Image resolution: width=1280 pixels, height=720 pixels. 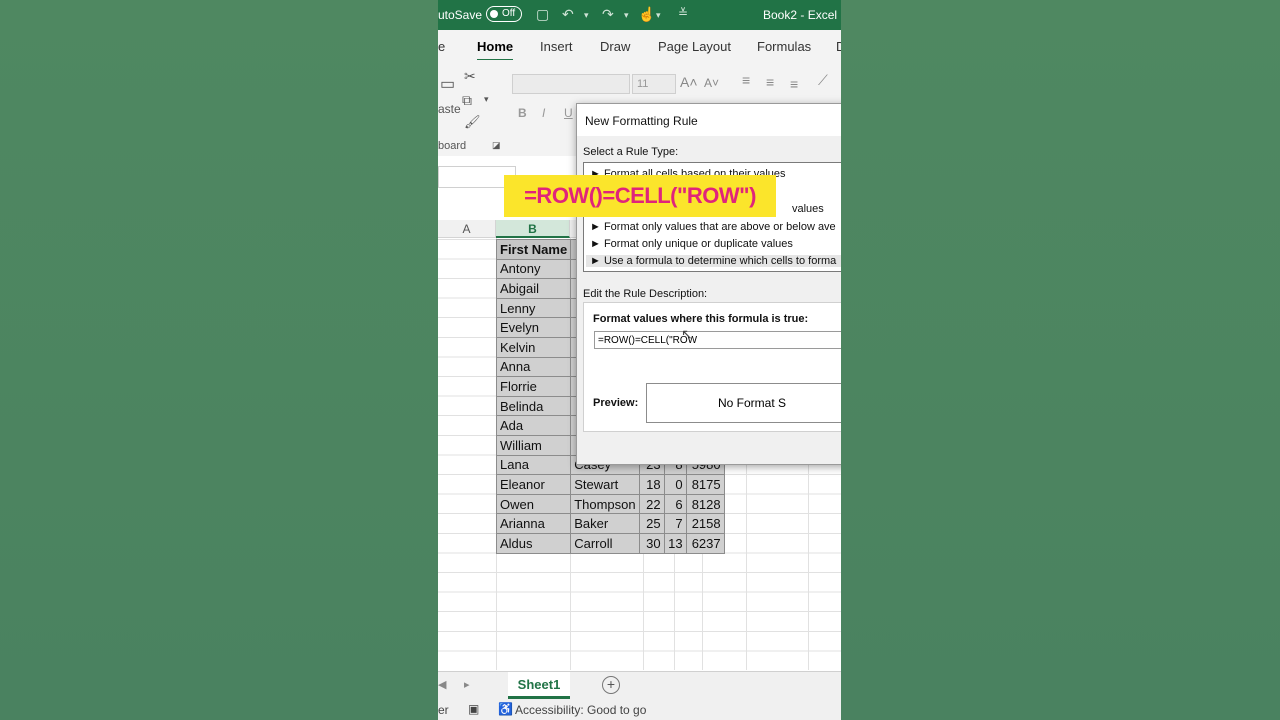 What do you see at coordinates (605, 504) in the screenshot?
I see `table-cell: Thompson` at bounding box center [605, 504].